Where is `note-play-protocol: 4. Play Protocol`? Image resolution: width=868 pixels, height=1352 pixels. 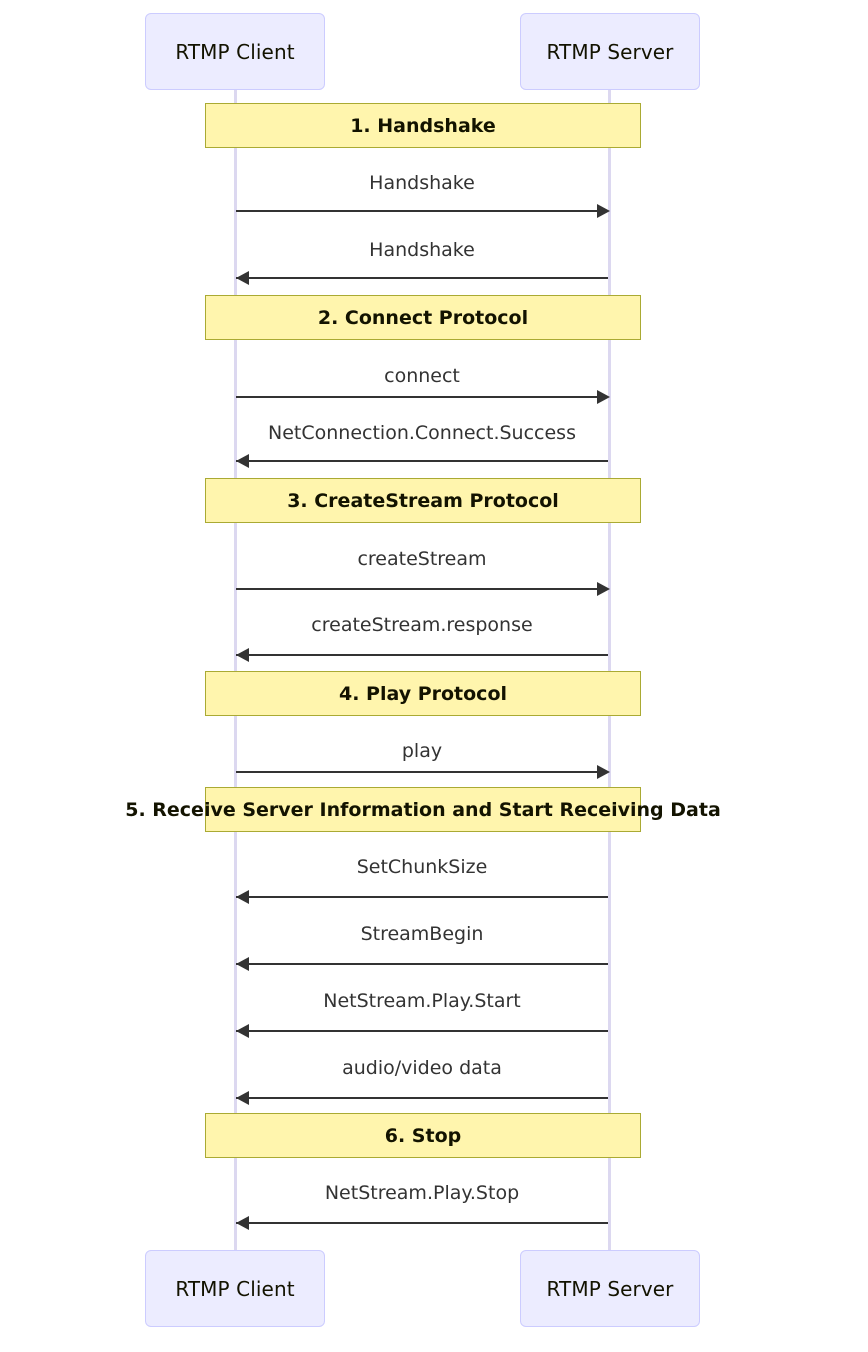
note-play-protocol: 4. Play Protocol is located at coordinates (423, 693).